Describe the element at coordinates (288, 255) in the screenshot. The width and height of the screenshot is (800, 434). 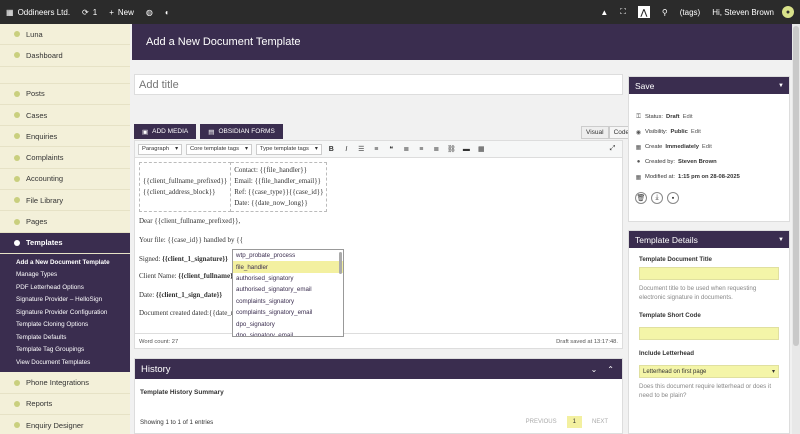
I see `autocomplete-item: wtp_probate_process` at that location.